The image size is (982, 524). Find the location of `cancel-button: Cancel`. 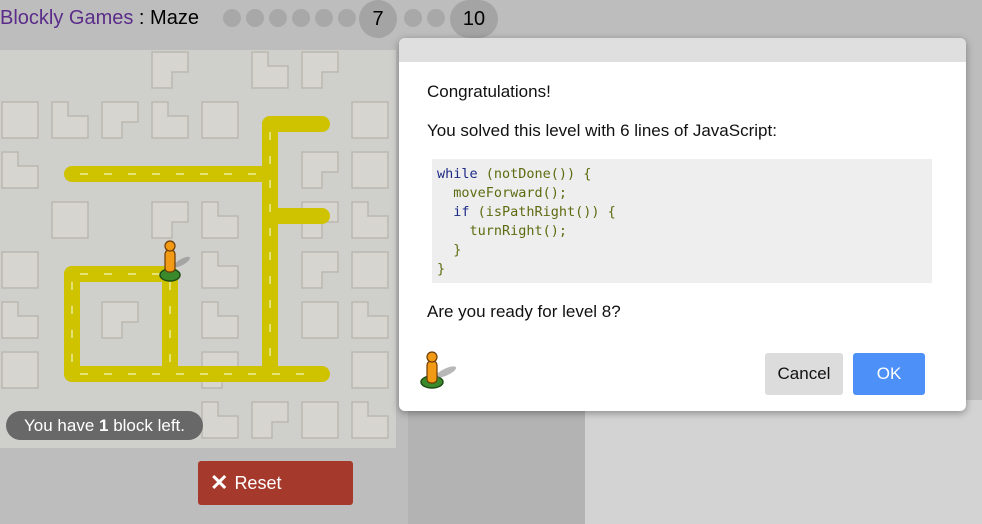

cancel-button: Cancel is located at coordinates (804, 374).